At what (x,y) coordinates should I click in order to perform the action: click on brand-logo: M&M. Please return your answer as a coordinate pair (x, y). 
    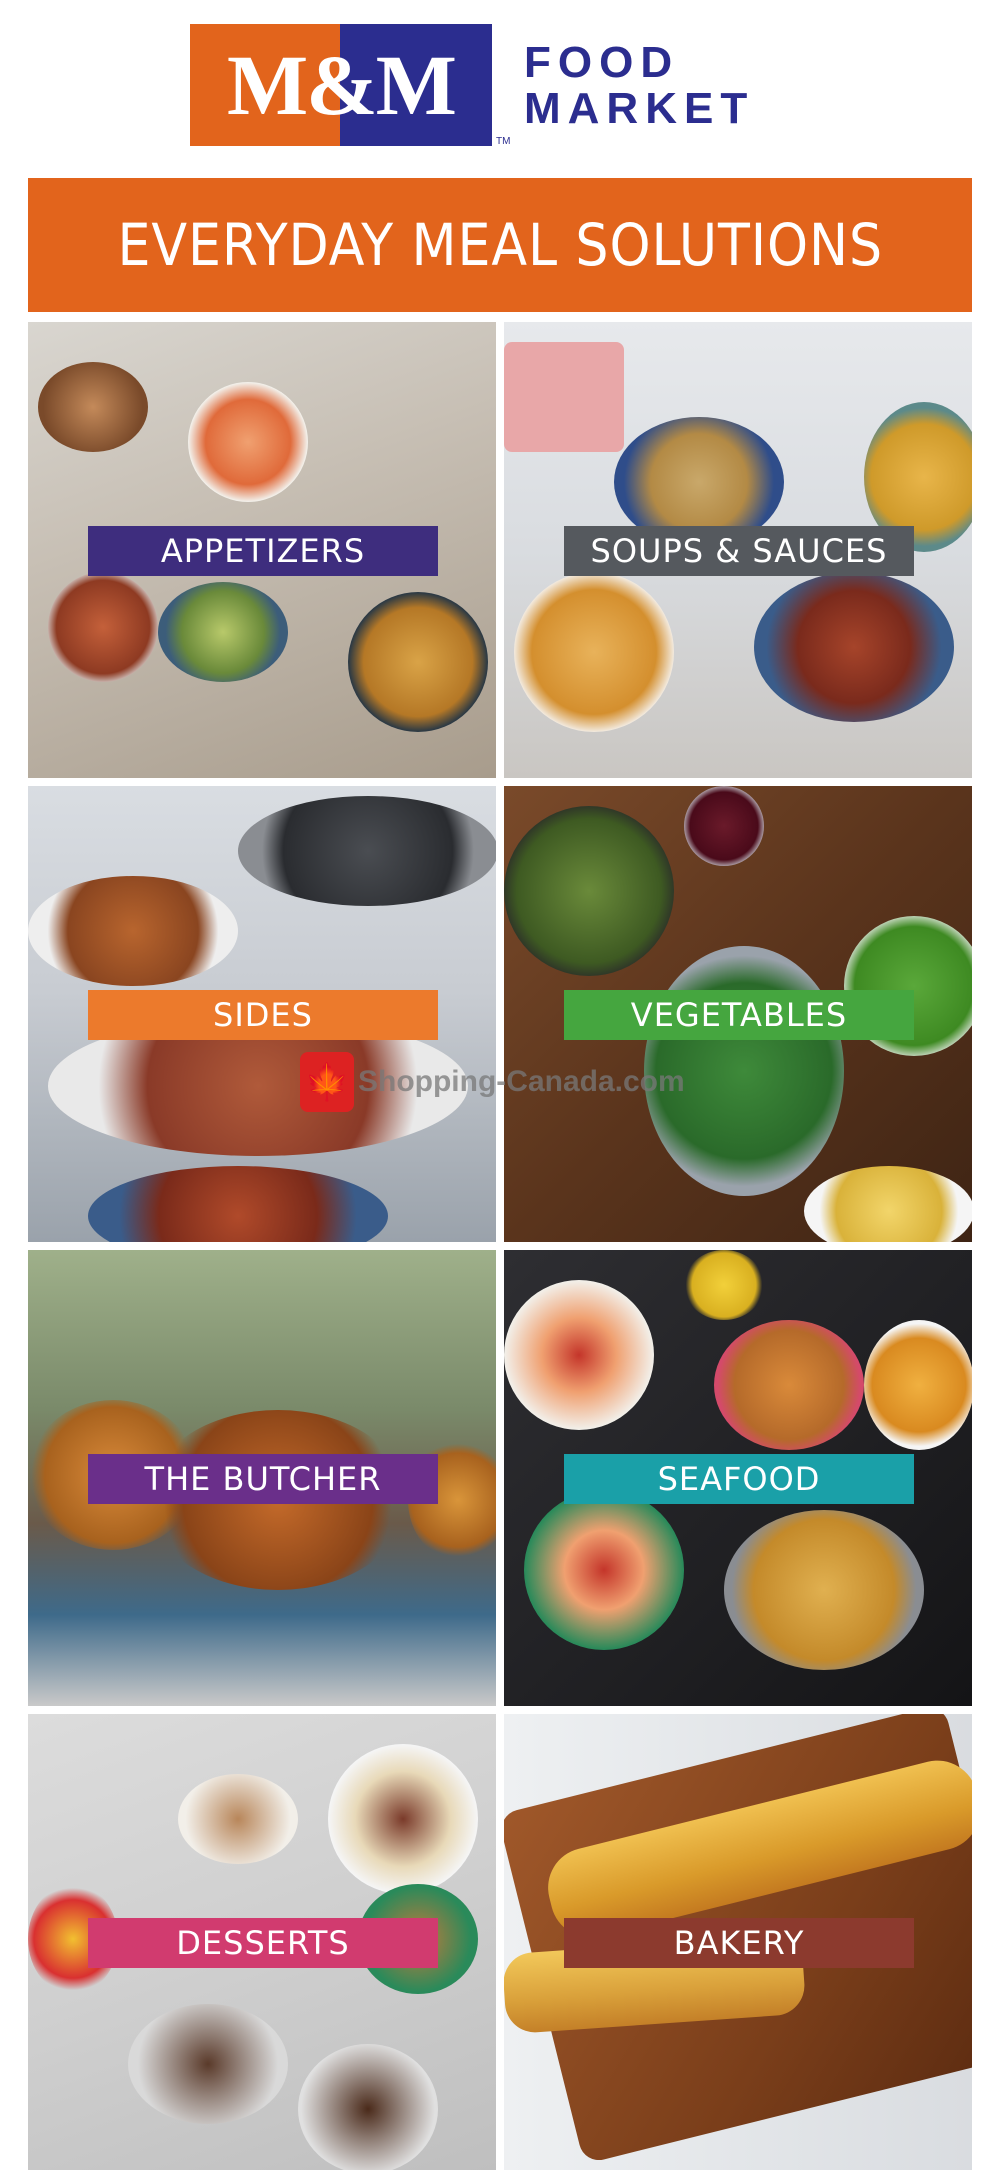
    Looking at the image, I should click on (341, 85).